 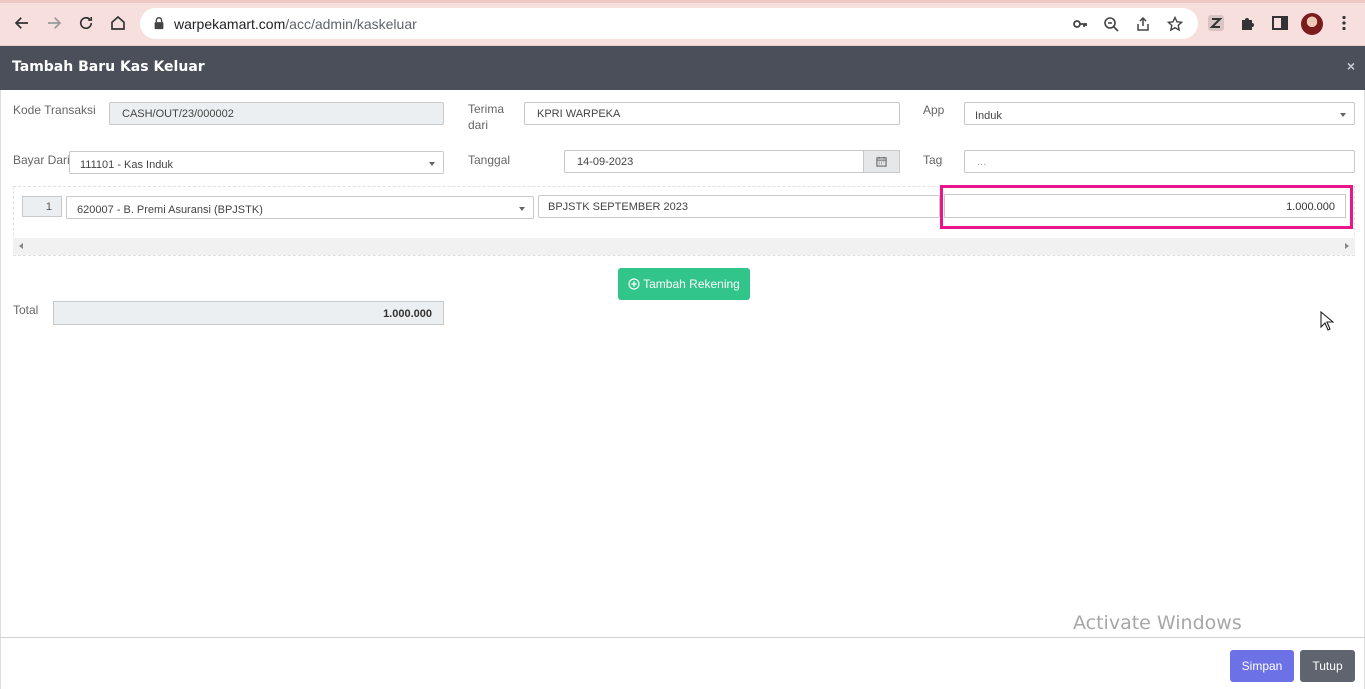 I want to click on tab-strip, so click(x=682, y=1).